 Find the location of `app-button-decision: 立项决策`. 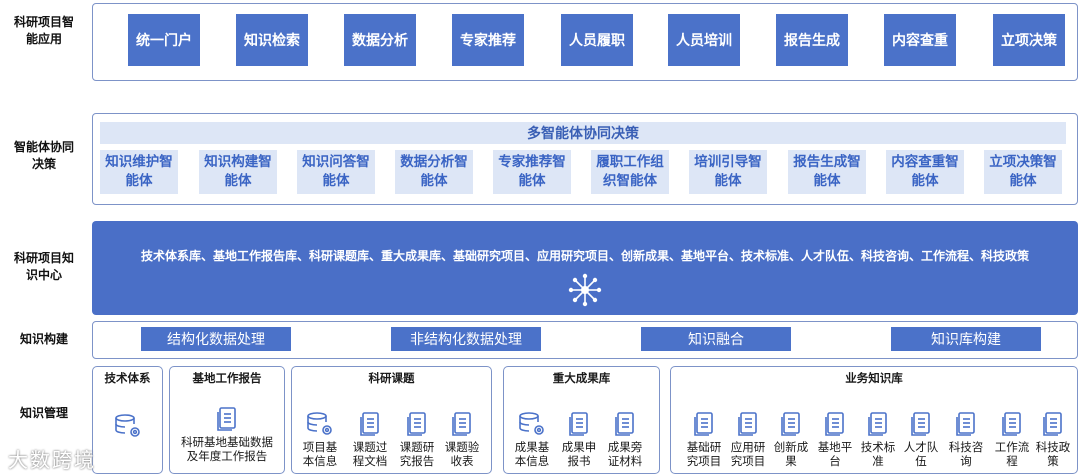

app-button-decision: 立项决策 is located at coordinates (1029, 40).